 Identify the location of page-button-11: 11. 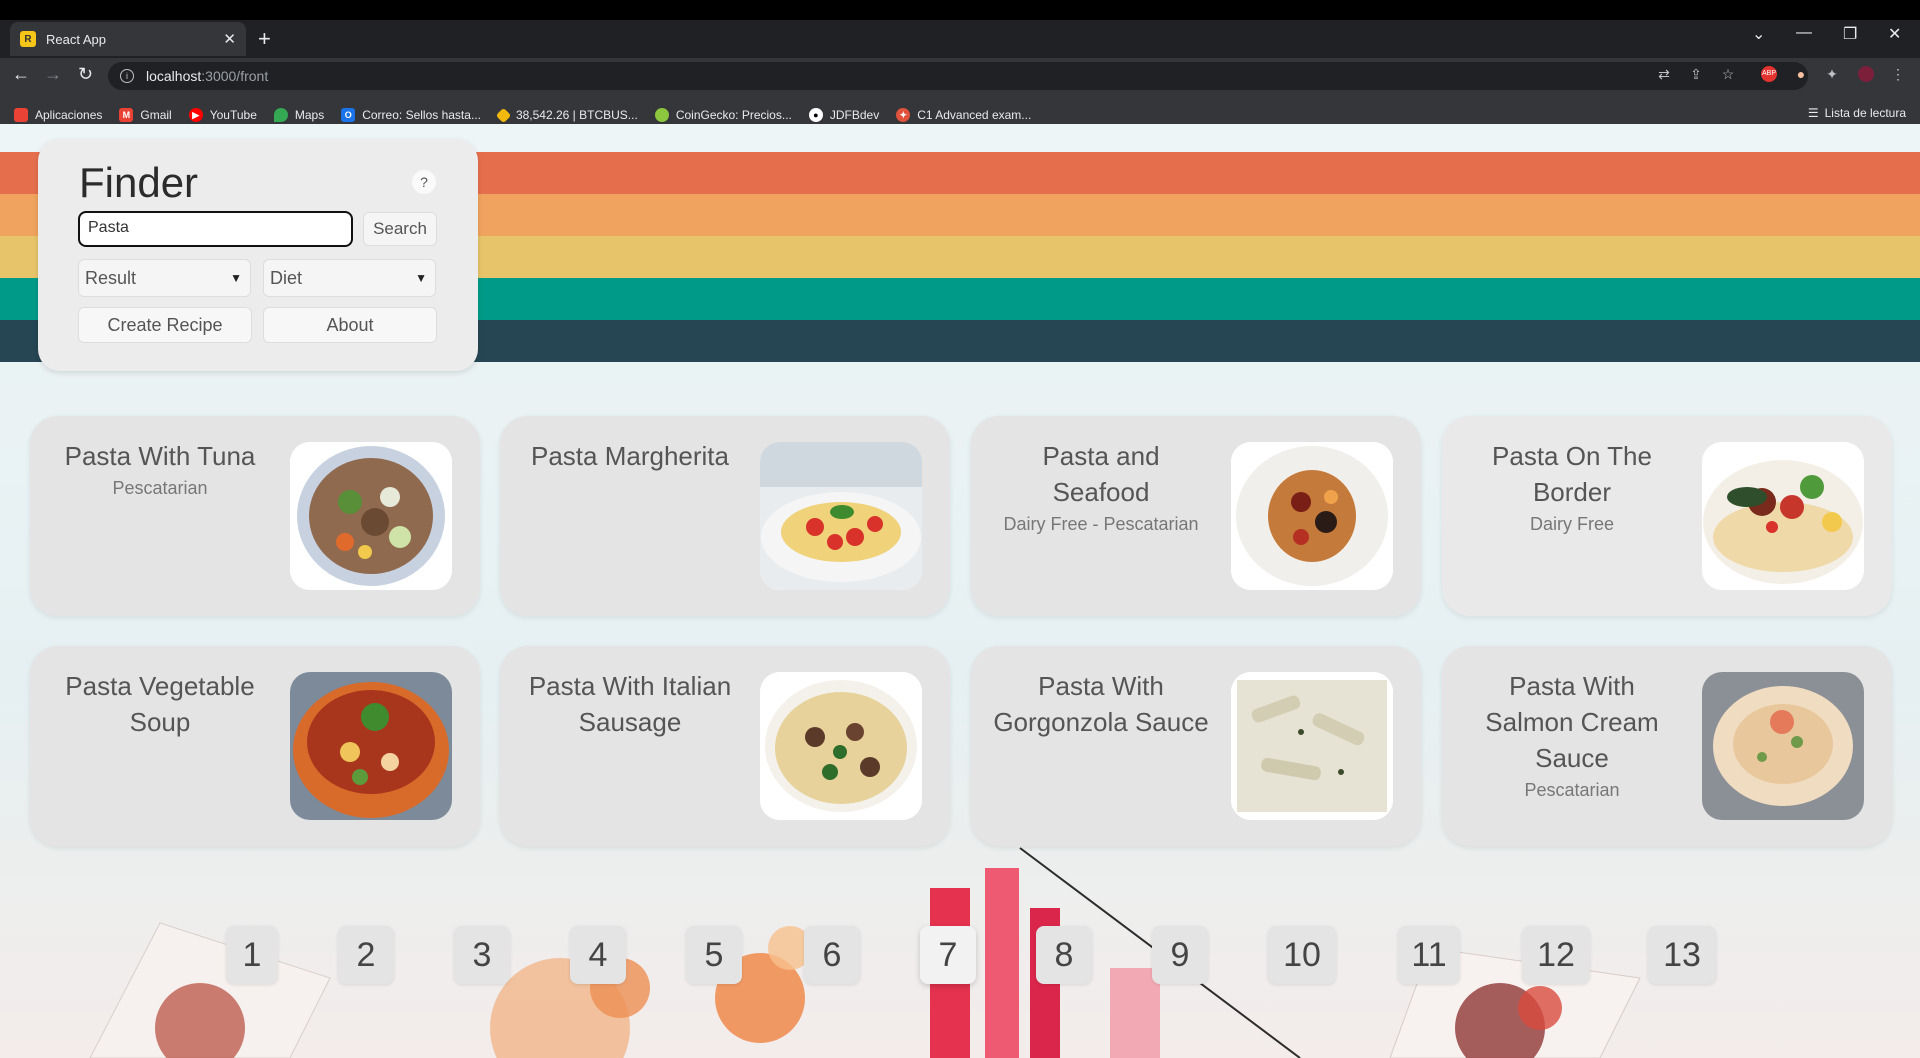
(1429, 955).